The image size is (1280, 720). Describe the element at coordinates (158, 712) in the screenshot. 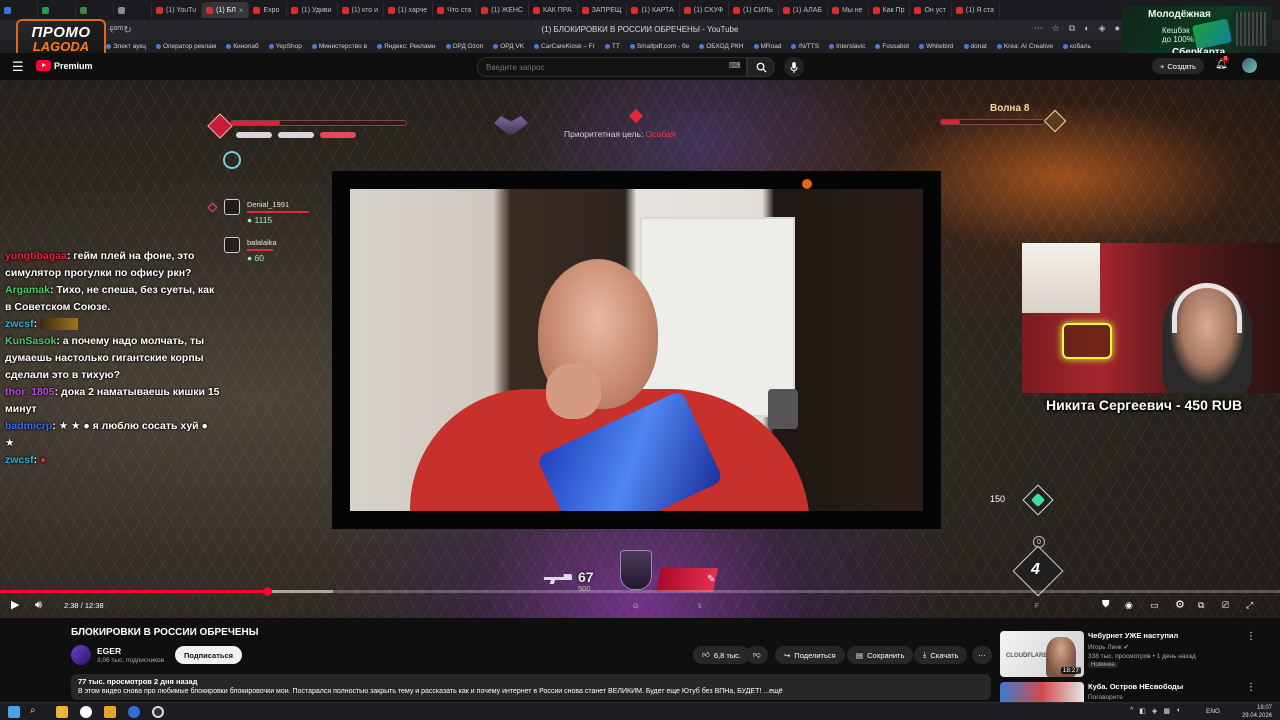

I see `obs-icon` at that location.